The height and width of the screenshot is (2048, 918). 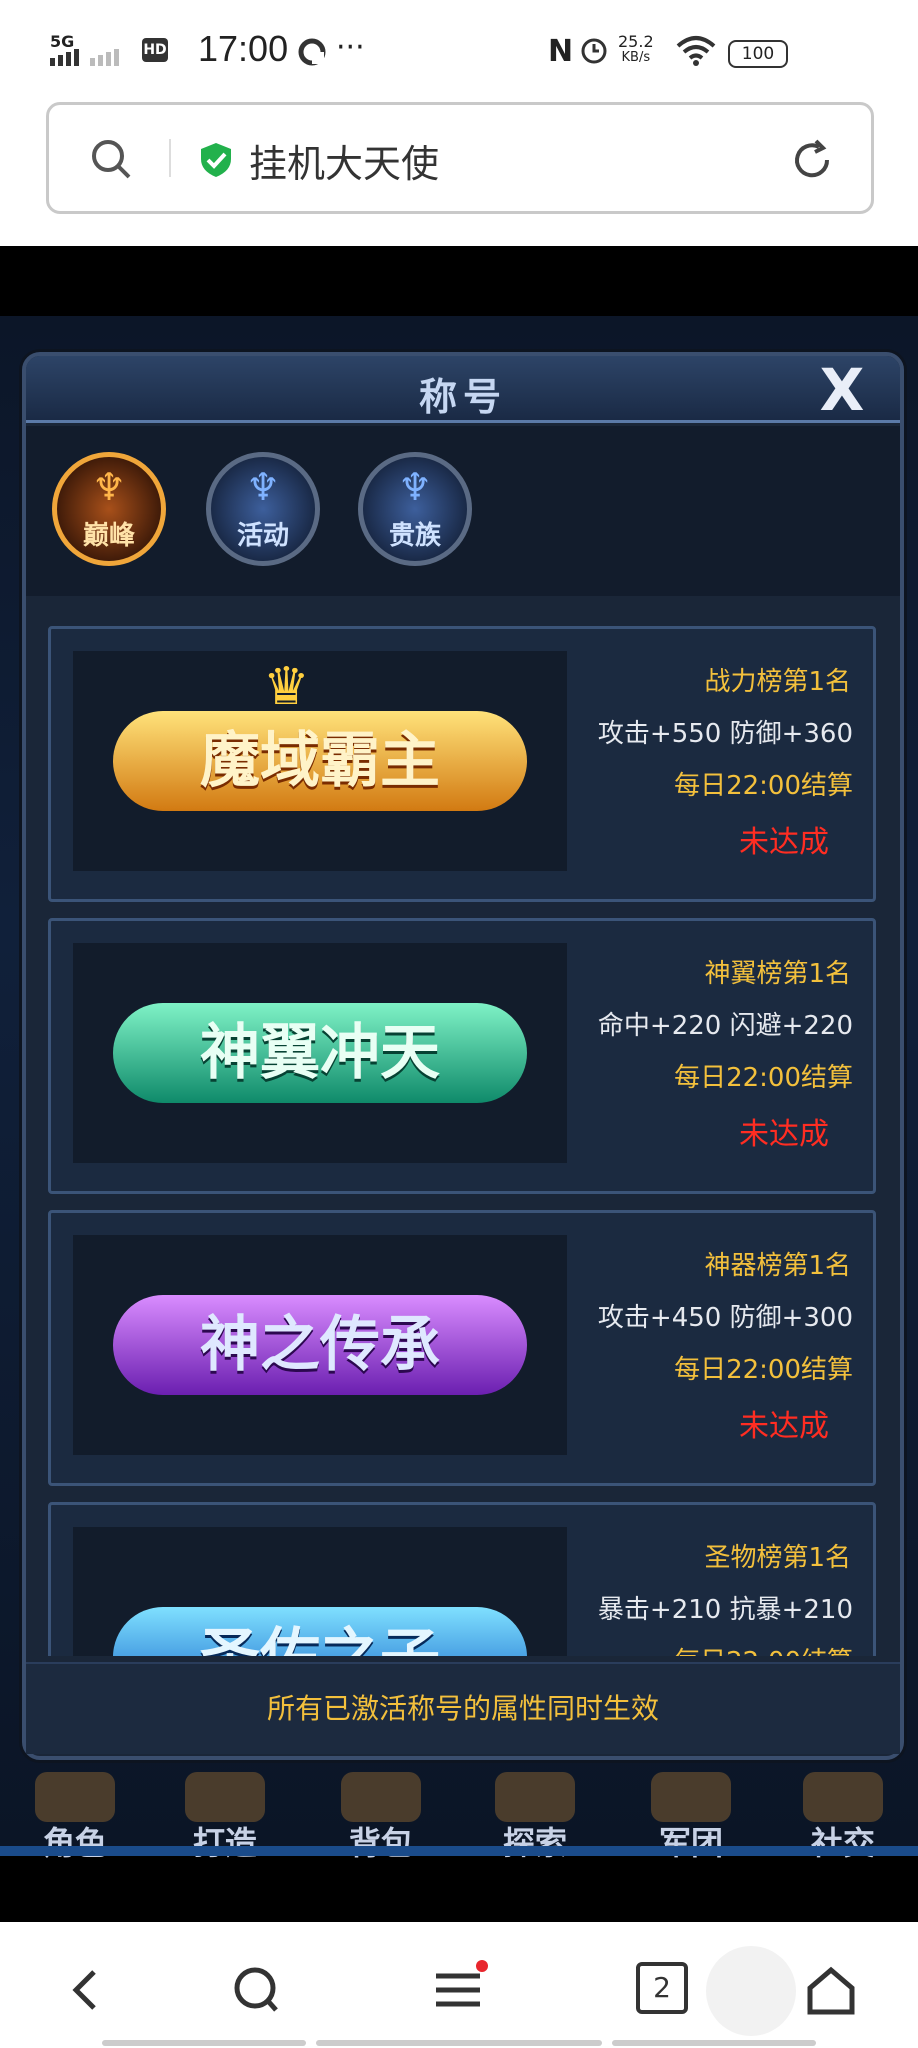 What do you see at coordinates (594, 51) in the screenshot?
I see `alarm-icon` at bounding box center [594, 51].